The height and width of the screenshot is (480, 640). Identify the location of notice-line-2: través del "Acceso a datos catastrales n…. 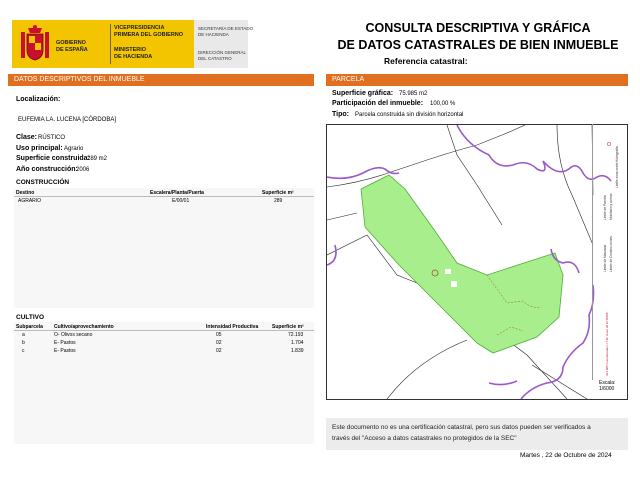
(477, 438).